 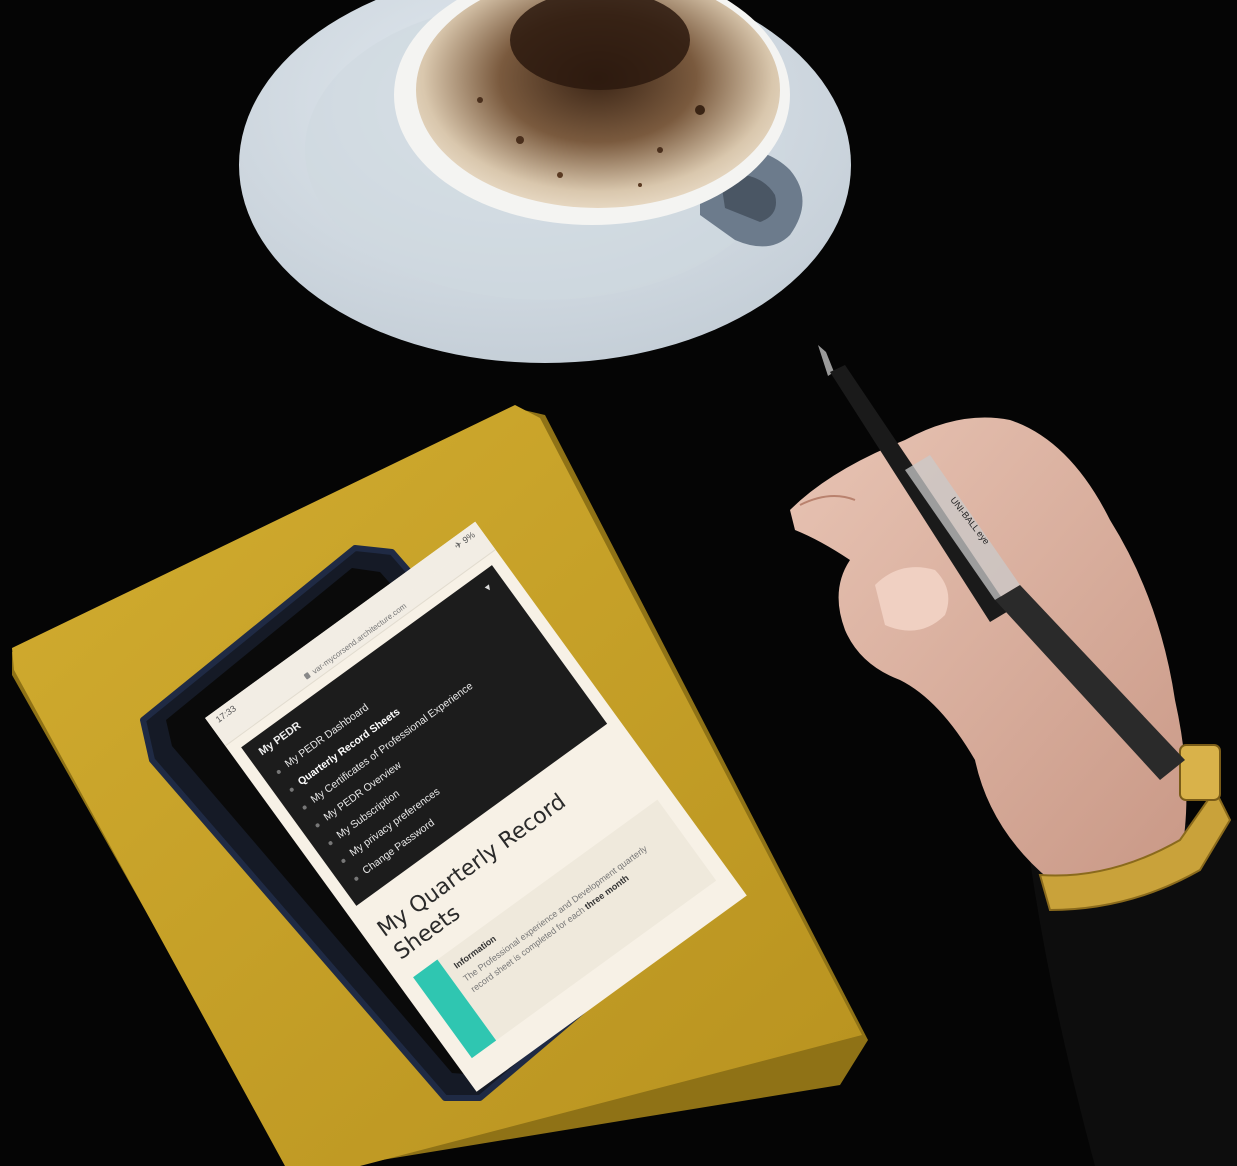 What do you see at coordinates (988, 652) in the screenshot?
I see `hand` at bounding box center [988, 652].